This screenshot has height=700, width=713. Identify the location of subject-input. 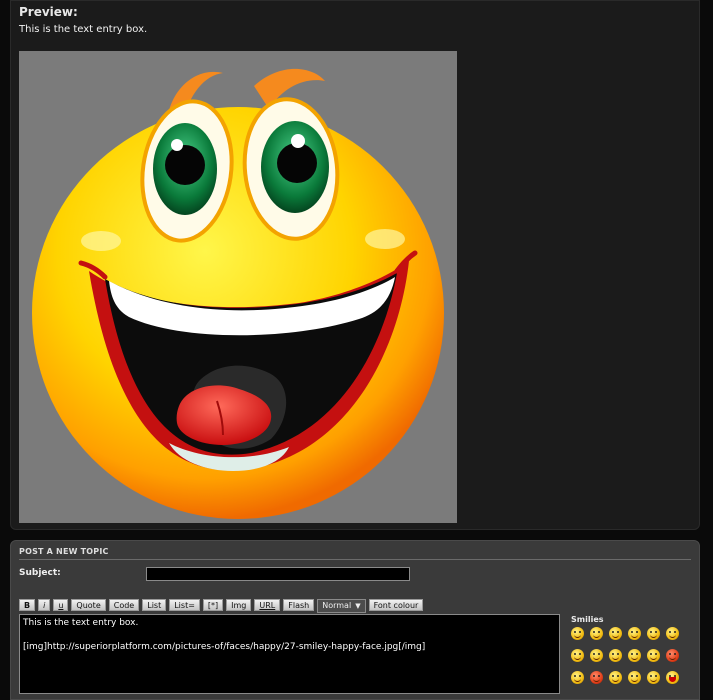
(278, 574).